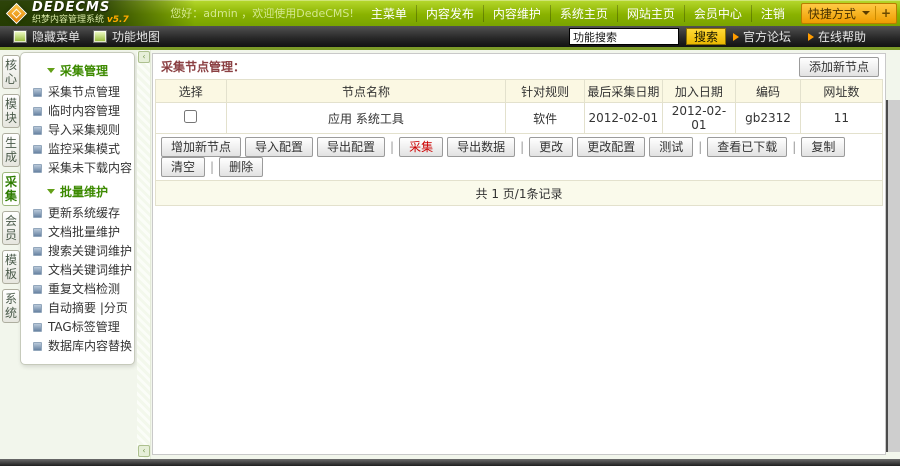 This screenshot has width=900, height=466. Describe the element at coordinates (761, 36) in the screenshot. I see `toolbar-link: 官方论坛` at that location.